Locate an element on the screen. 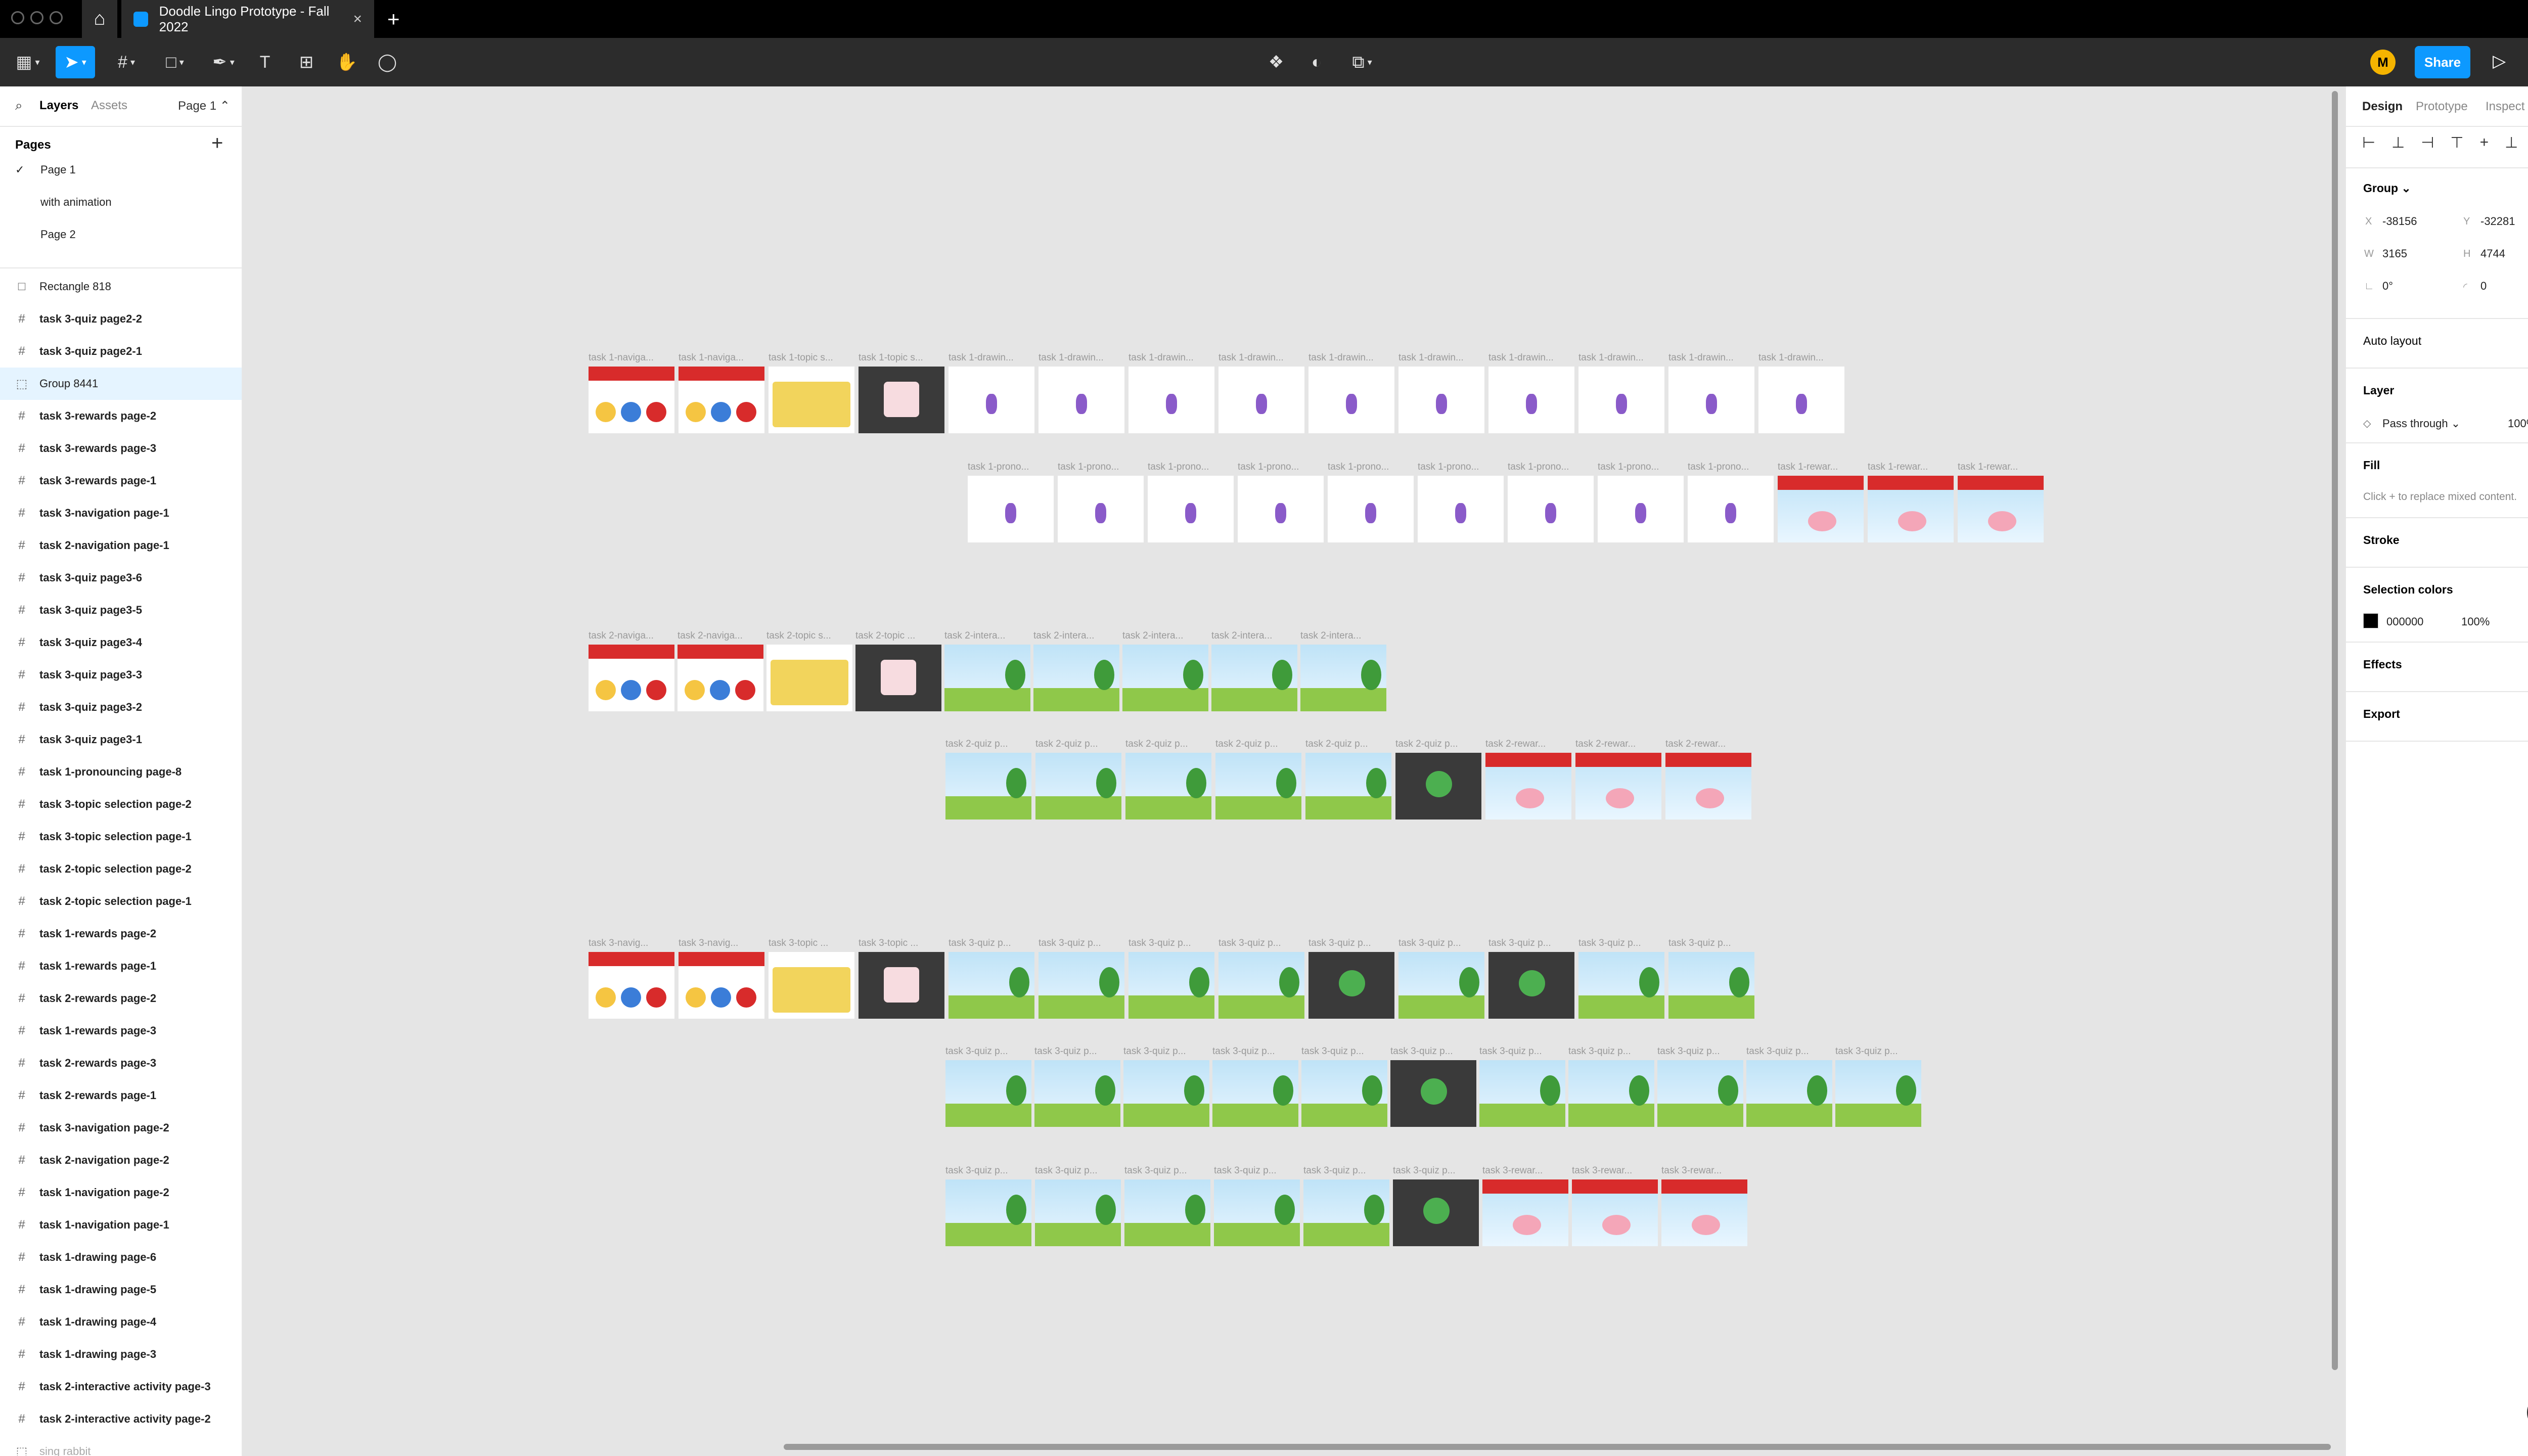 This screenshot has height=1456, width=2528. layer-item: # task 1-rewards page-3 is located at coordinates (121, 1031).